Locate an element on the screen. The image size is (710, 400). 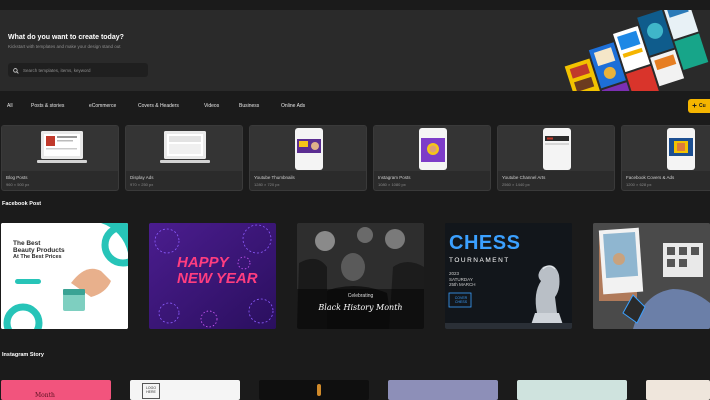
format-name: Instagram Posts is located at coordinates (394, 177).